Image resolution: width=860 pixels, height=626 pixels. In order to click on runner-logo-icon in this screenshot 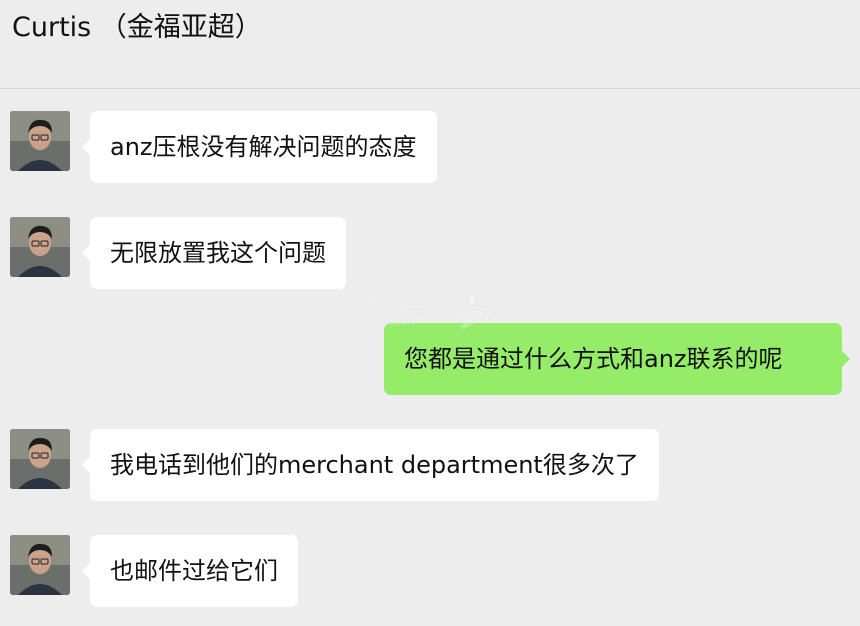, I will do `click(470, 312)`.